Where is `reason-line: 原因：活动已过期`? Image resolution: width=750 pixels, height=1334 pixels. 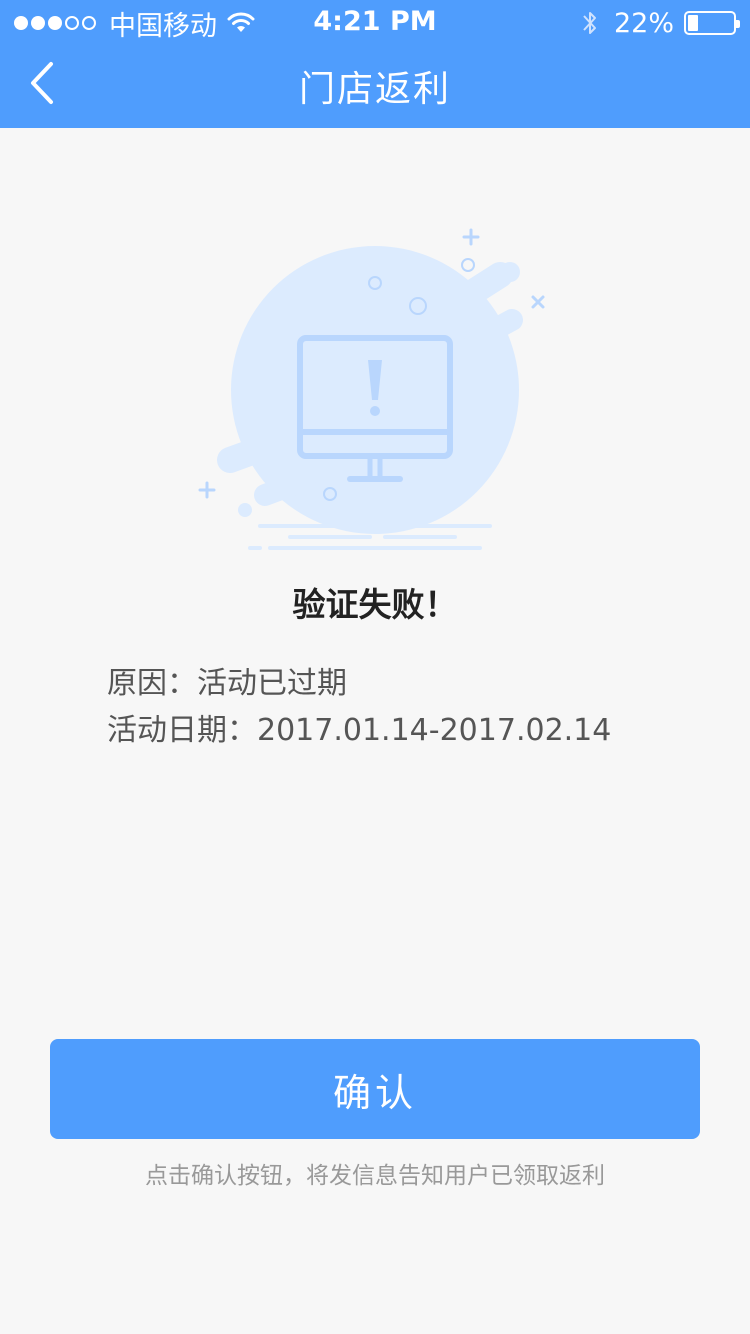
reason-line: 原因：活动已过期 is located at coordinates (227, 680).